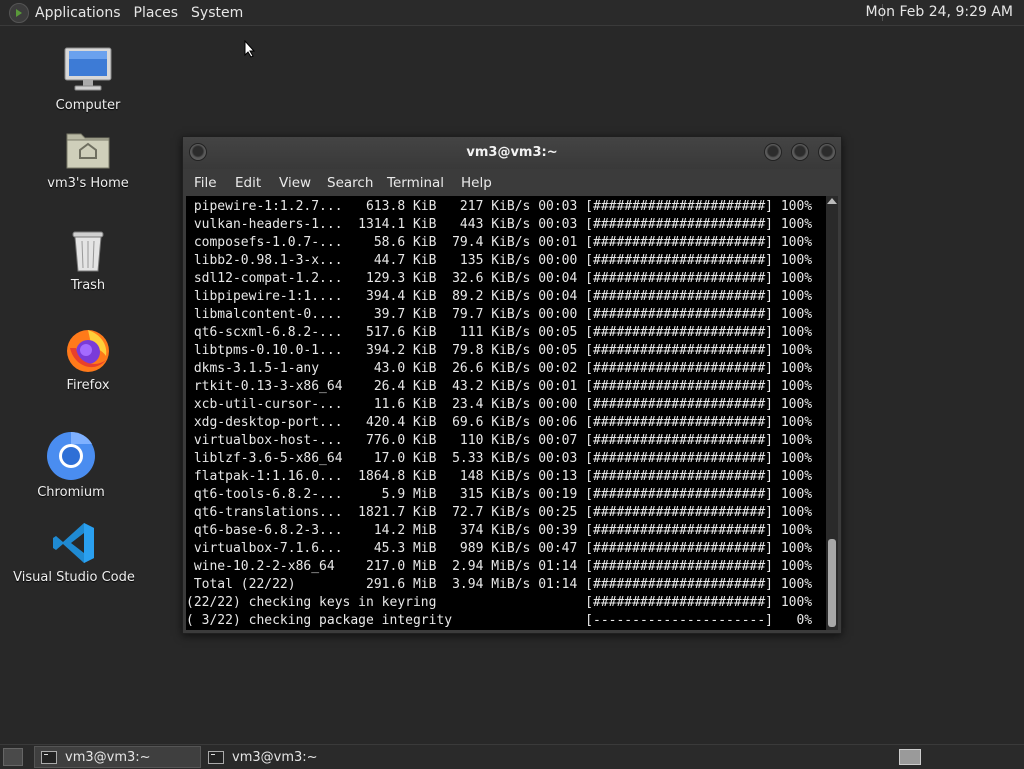  Describe the element at coordinates (74, 577) in the screenshot. I see `desktop-icon-label: Visual Studio Code` at that location.